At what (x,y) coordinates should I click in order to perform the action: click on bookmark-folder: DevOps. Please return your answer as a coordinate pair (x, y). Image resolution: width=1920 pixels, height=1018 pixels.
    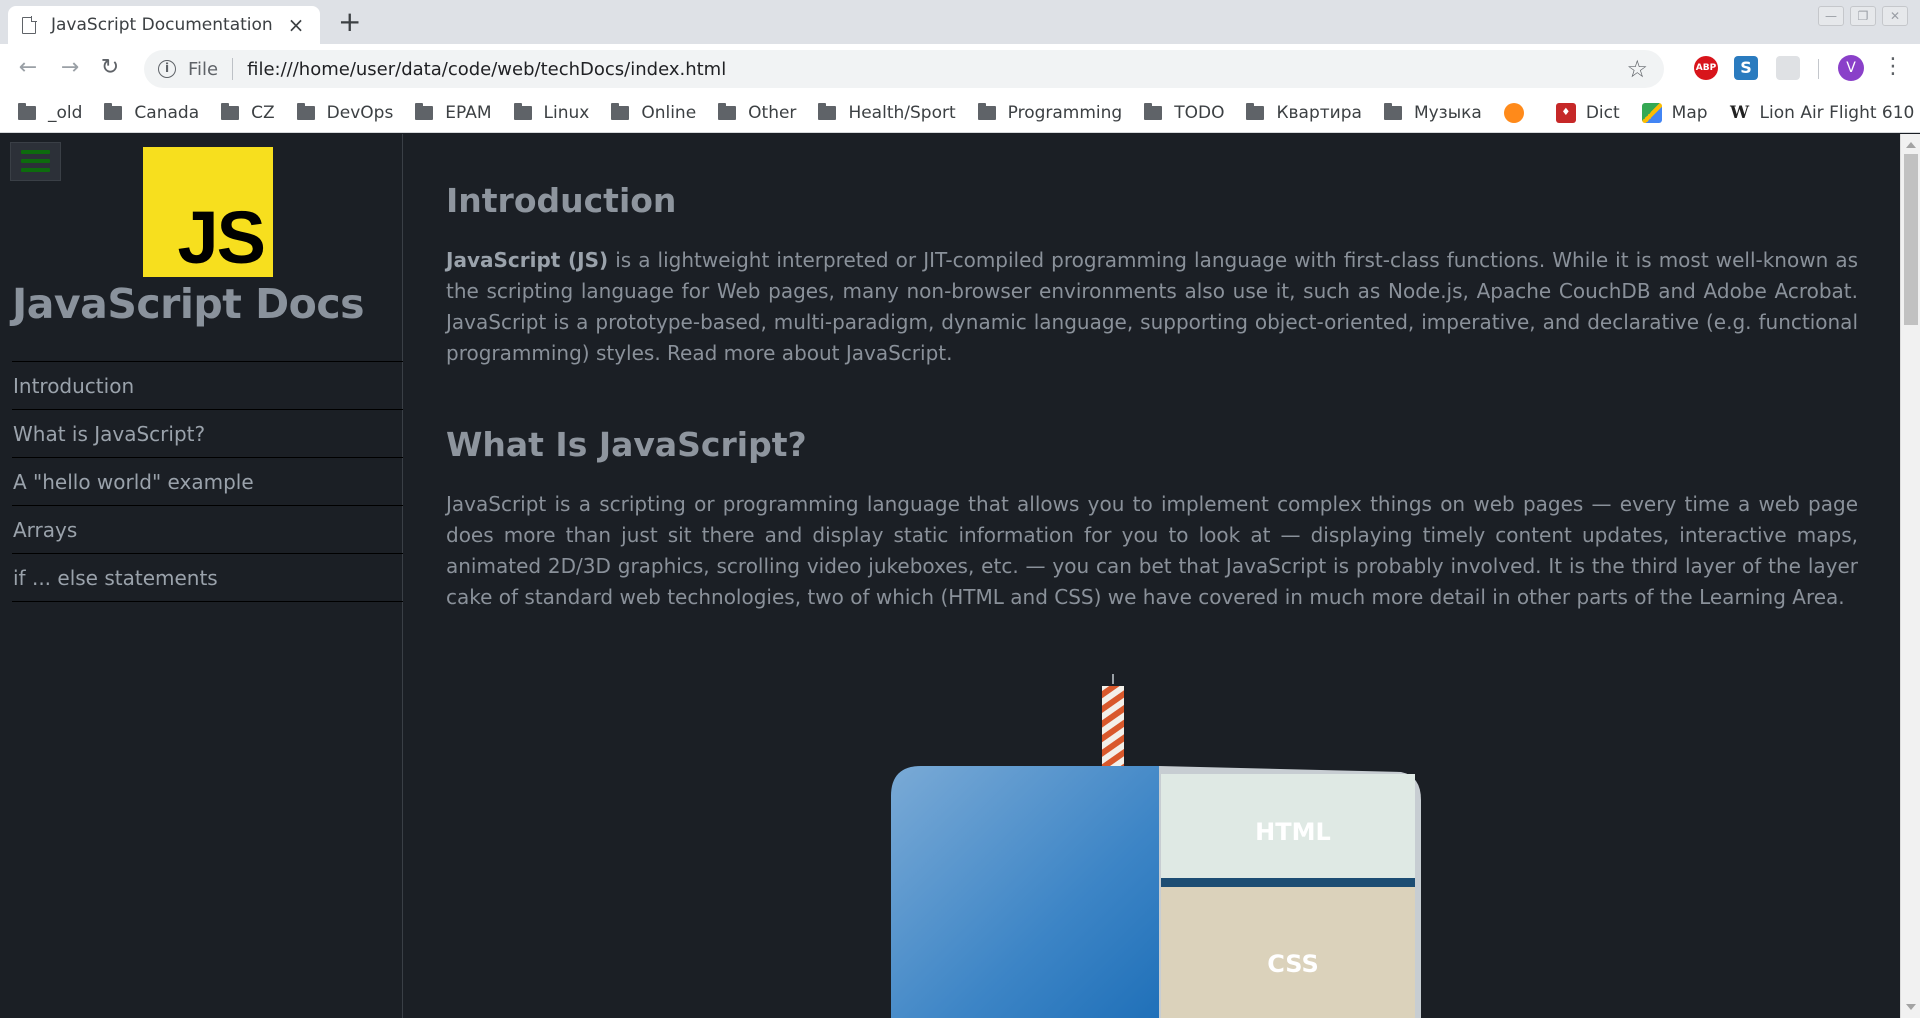
    Looking at the image, I should click on (344, 113).